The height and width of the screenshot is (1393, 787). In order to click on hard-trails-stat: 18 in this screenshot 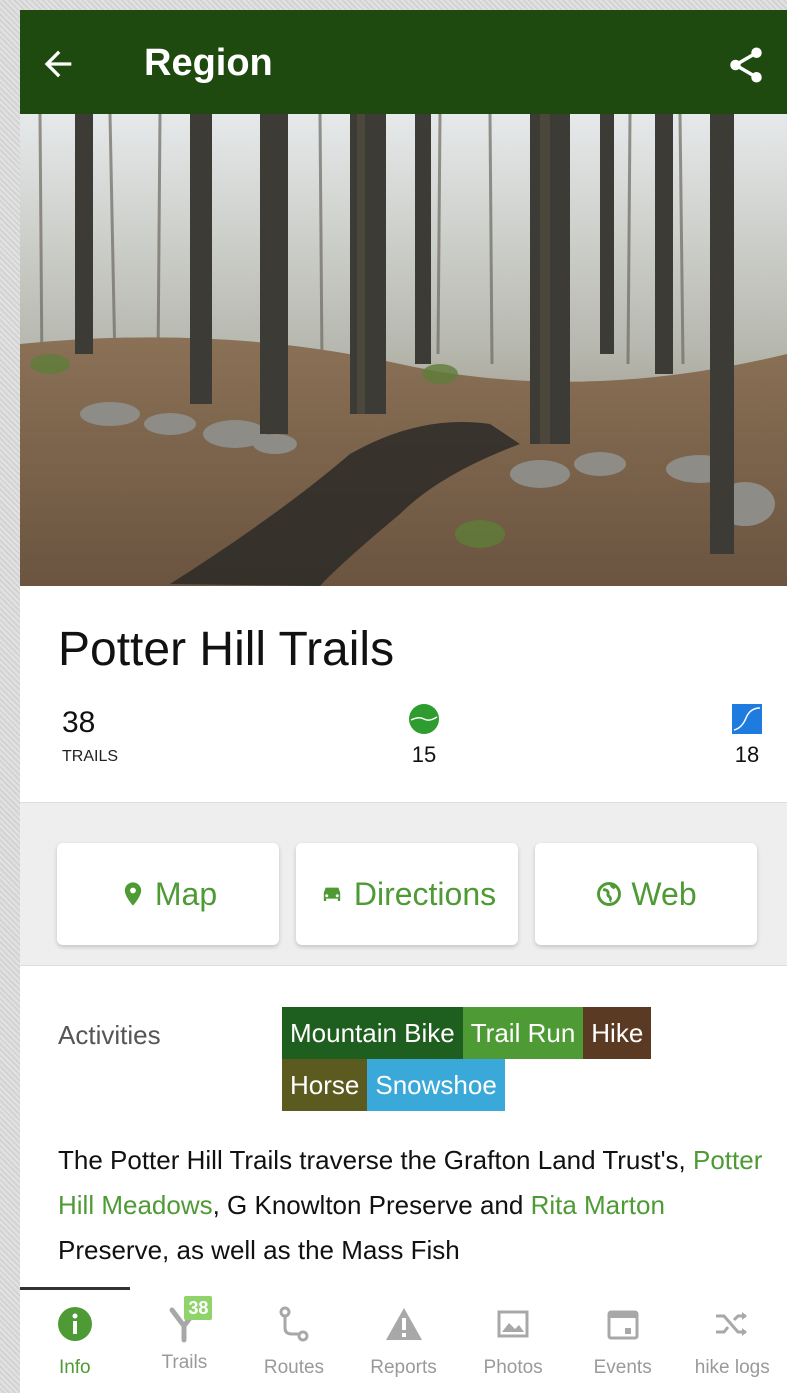, I will do `click(747, 734)`.